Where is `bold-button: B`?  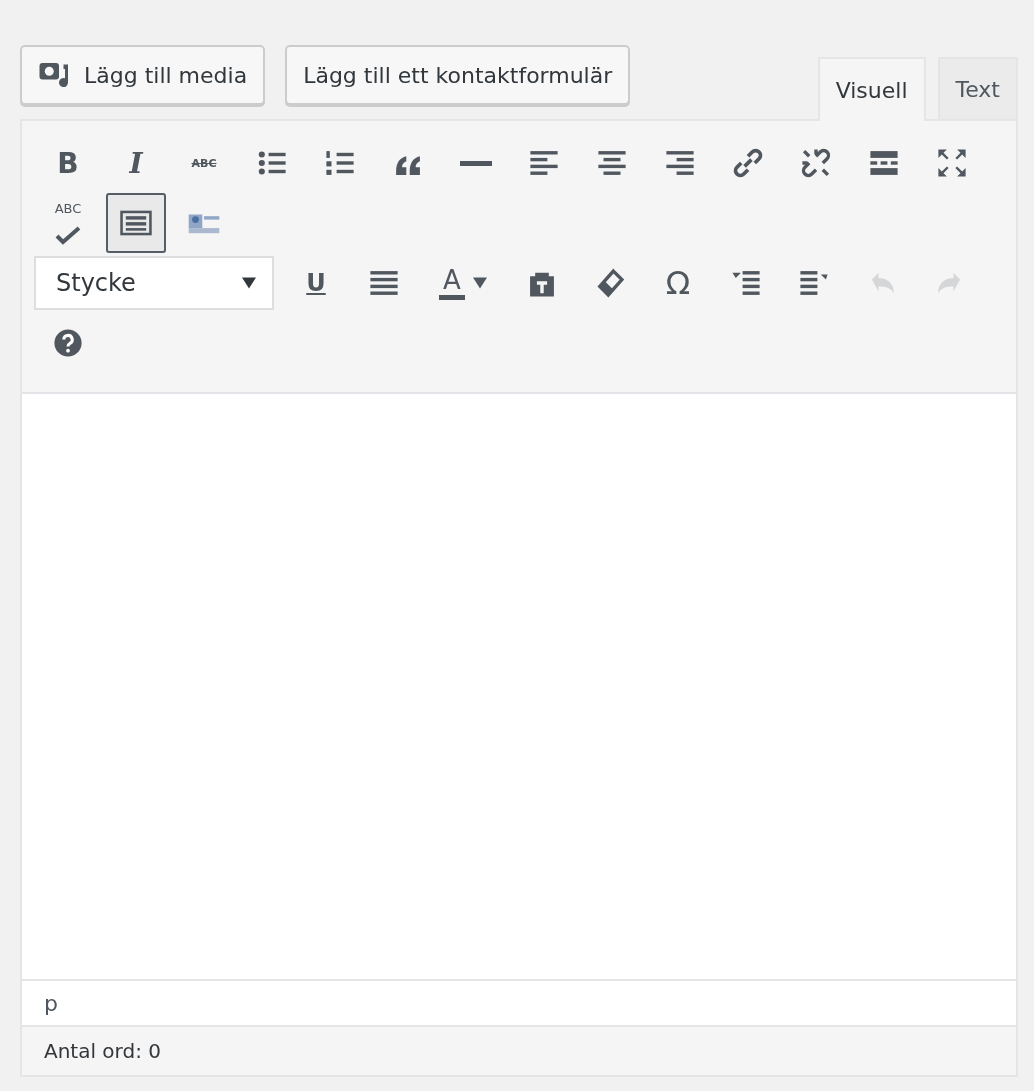
bold-button: B is located at coordinates (68, 163).